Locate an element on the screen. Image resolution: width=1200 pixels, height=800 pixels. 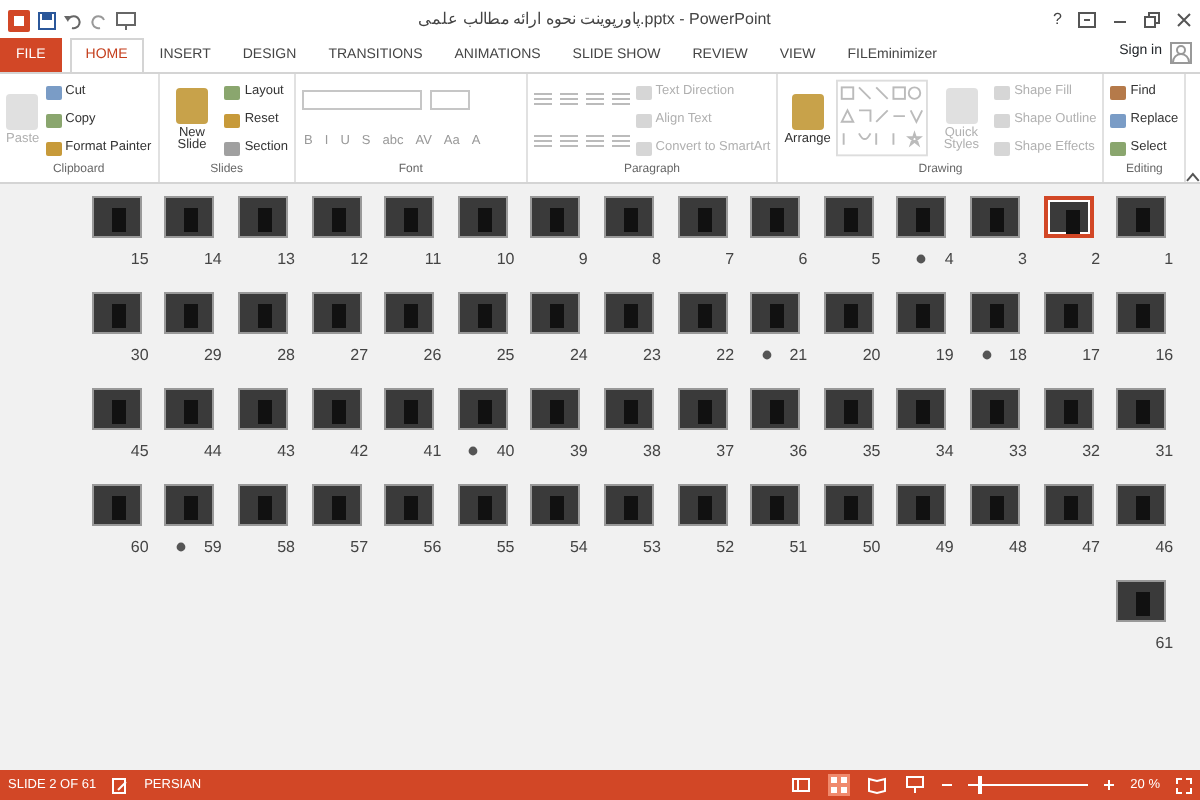
slide-number: 46 is located at coordinates (1164, 548).